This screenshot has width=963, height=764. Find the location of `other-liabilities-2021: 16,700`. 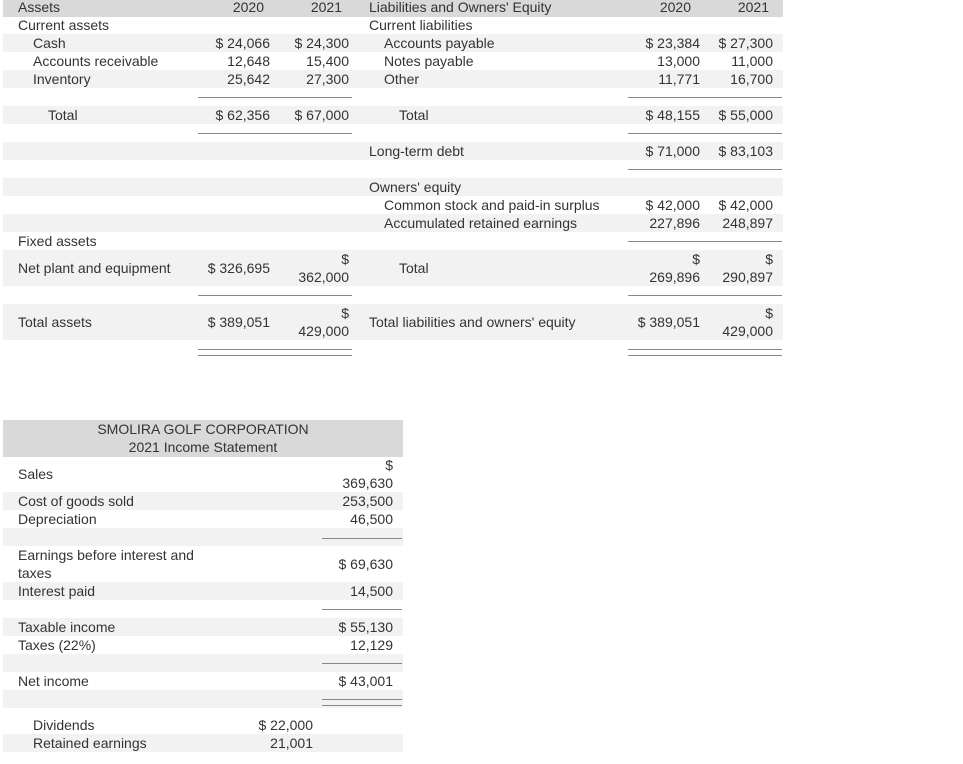

other-liabilities-2021: 16,700 is located at coordinates (751, 79).